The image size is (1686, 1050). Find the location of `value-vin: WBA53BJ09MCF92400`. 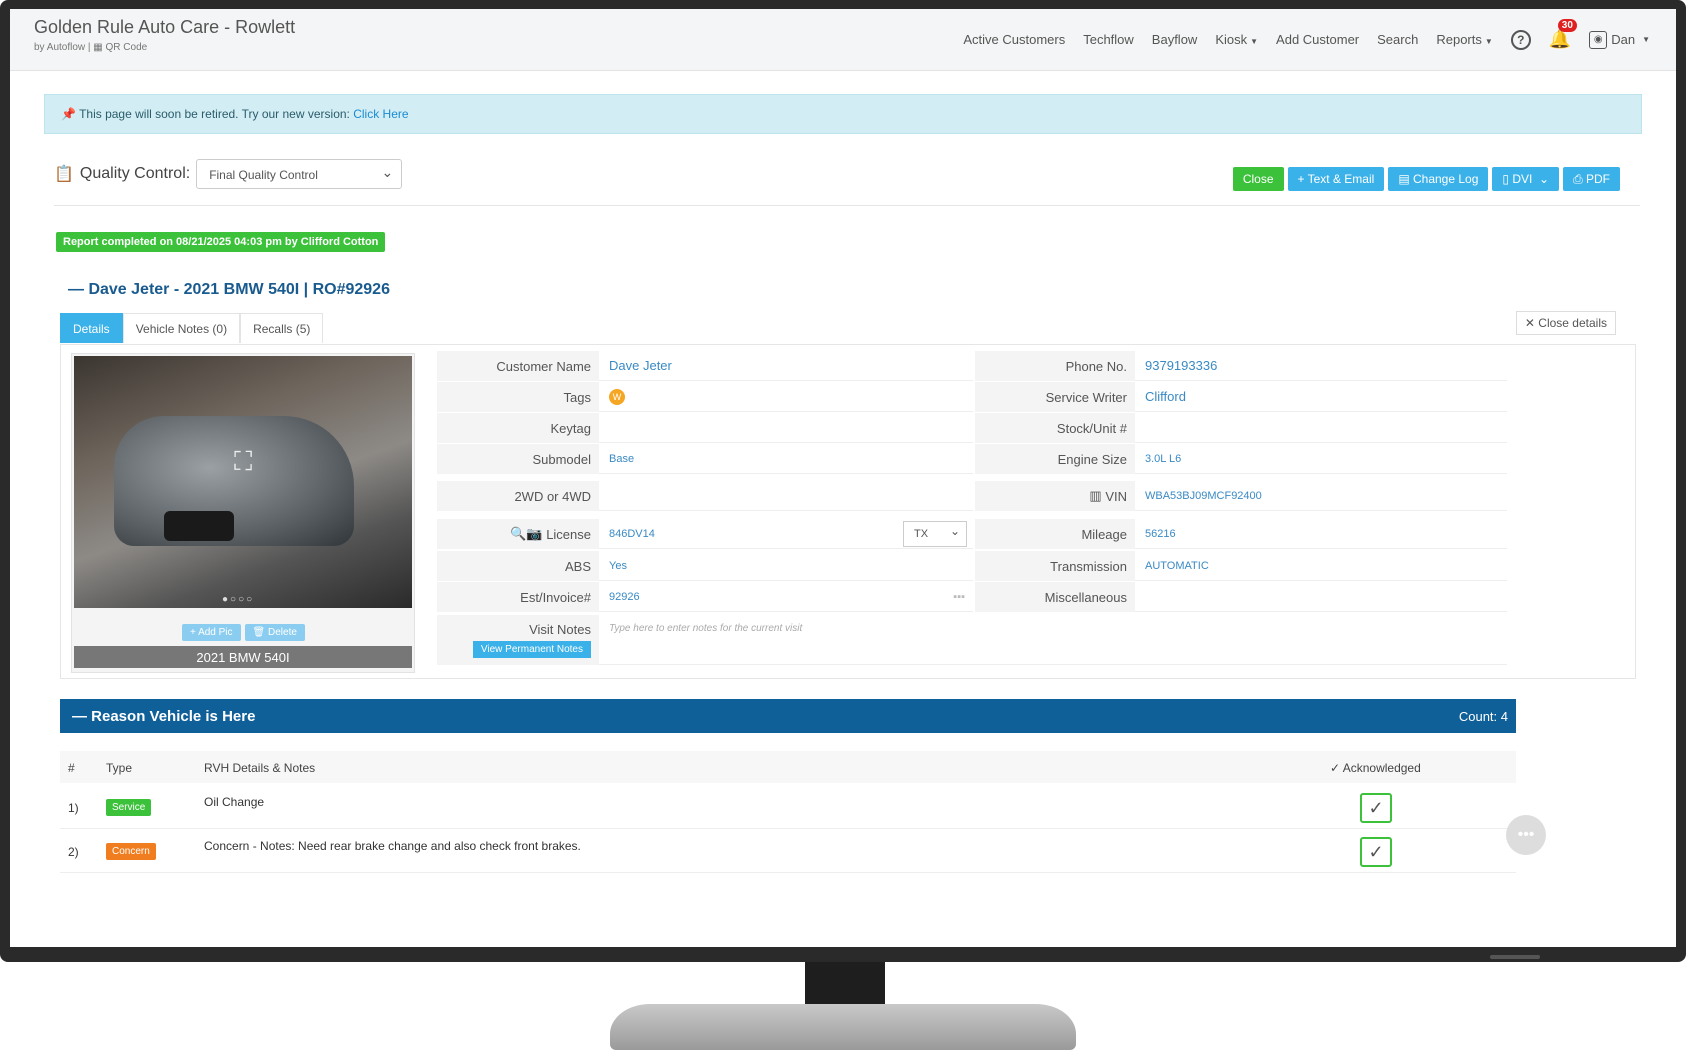

value-vin: WBA53BJ09MCF92400 is located at coordinates (1321, 496).